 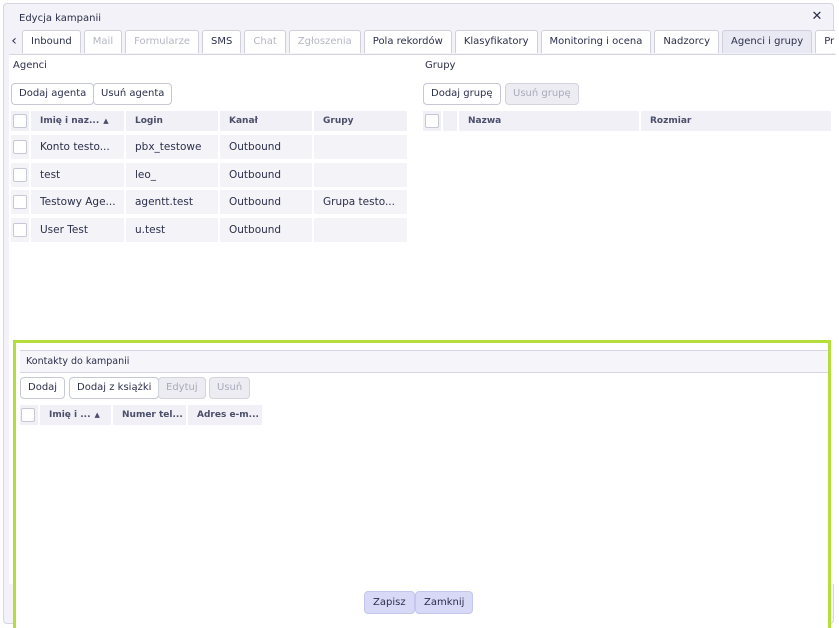 What do you see at coordinates (172, 121) in the screenshot?
I see `column-header-login: Login` at bounding box center [172, 121].